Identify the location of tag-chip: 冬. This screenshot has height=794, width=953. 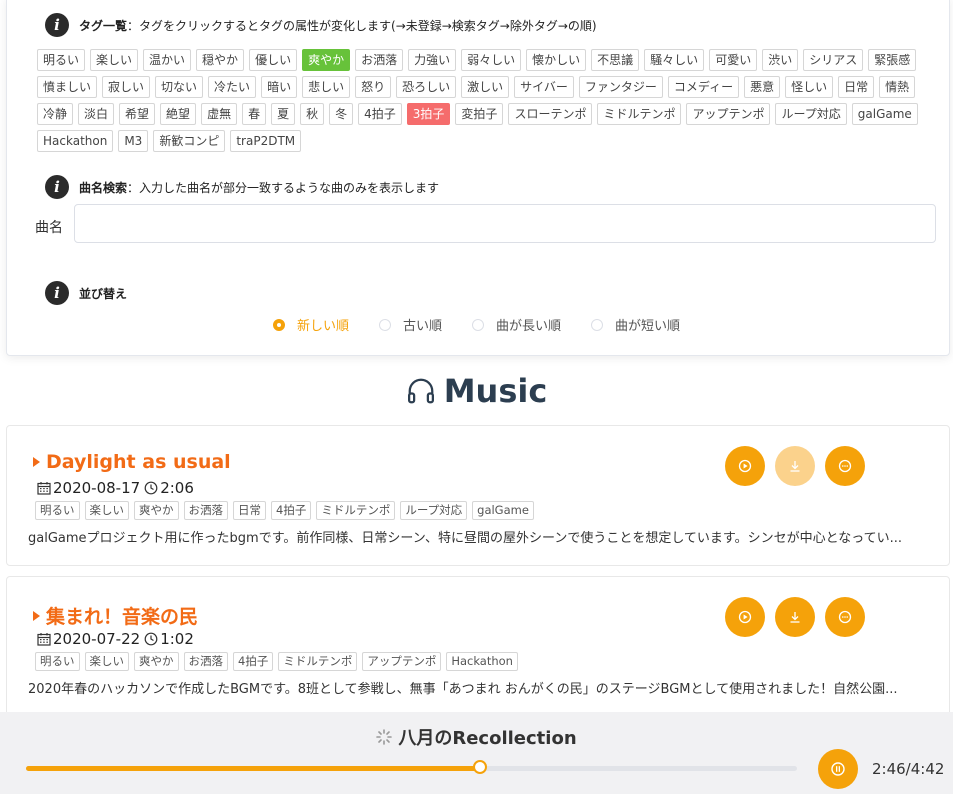
(341, 114).